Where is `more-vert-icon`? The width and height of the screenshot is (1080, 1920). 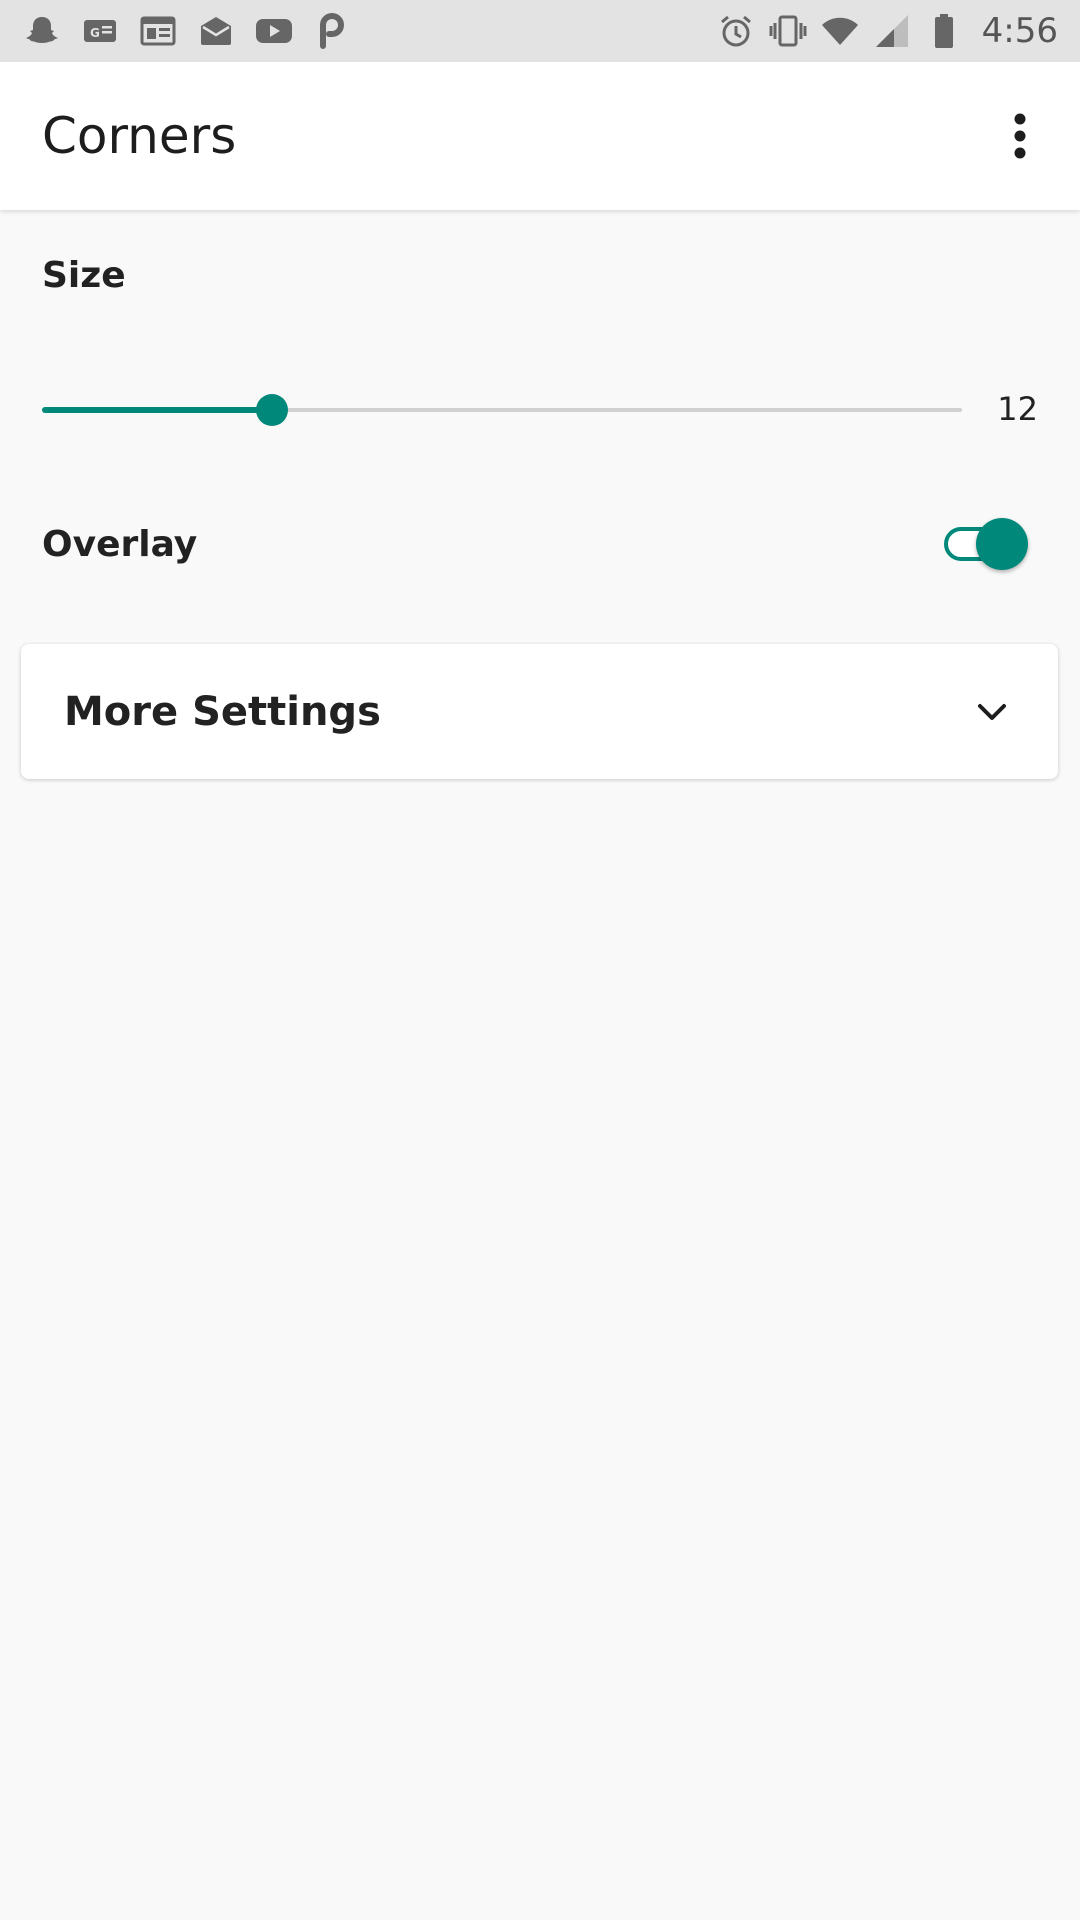
more-vert-icon is located at coordinates (1020, 136).